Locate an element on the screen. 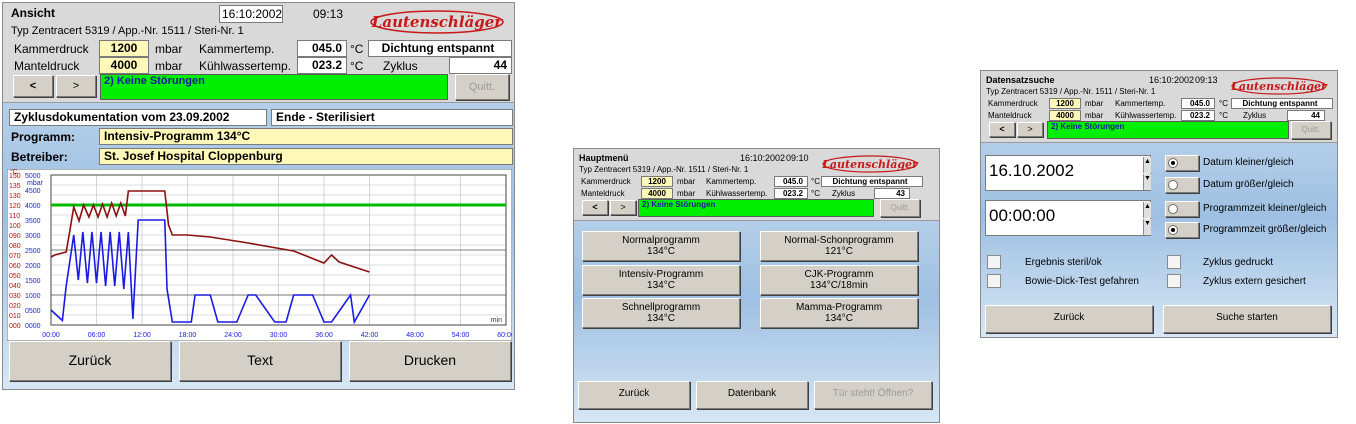  radio-prog-ge is located at coordinates (1182, 230).